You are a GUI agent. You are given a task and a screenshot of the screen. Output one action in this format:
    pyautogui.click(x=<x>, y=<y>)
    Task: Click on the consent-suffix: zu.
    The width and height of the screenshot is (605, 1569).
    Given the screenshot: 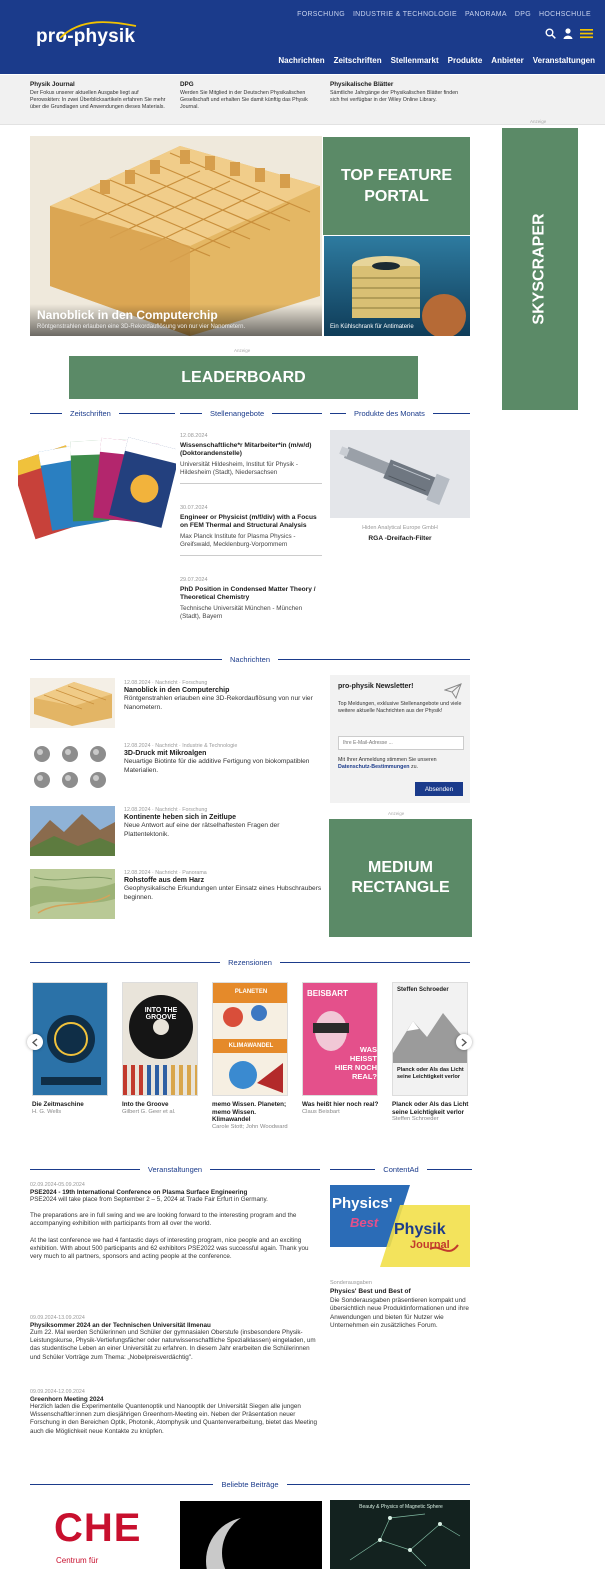 What is the action you would take?
    pyautogui.click(x=415, y=767)
    